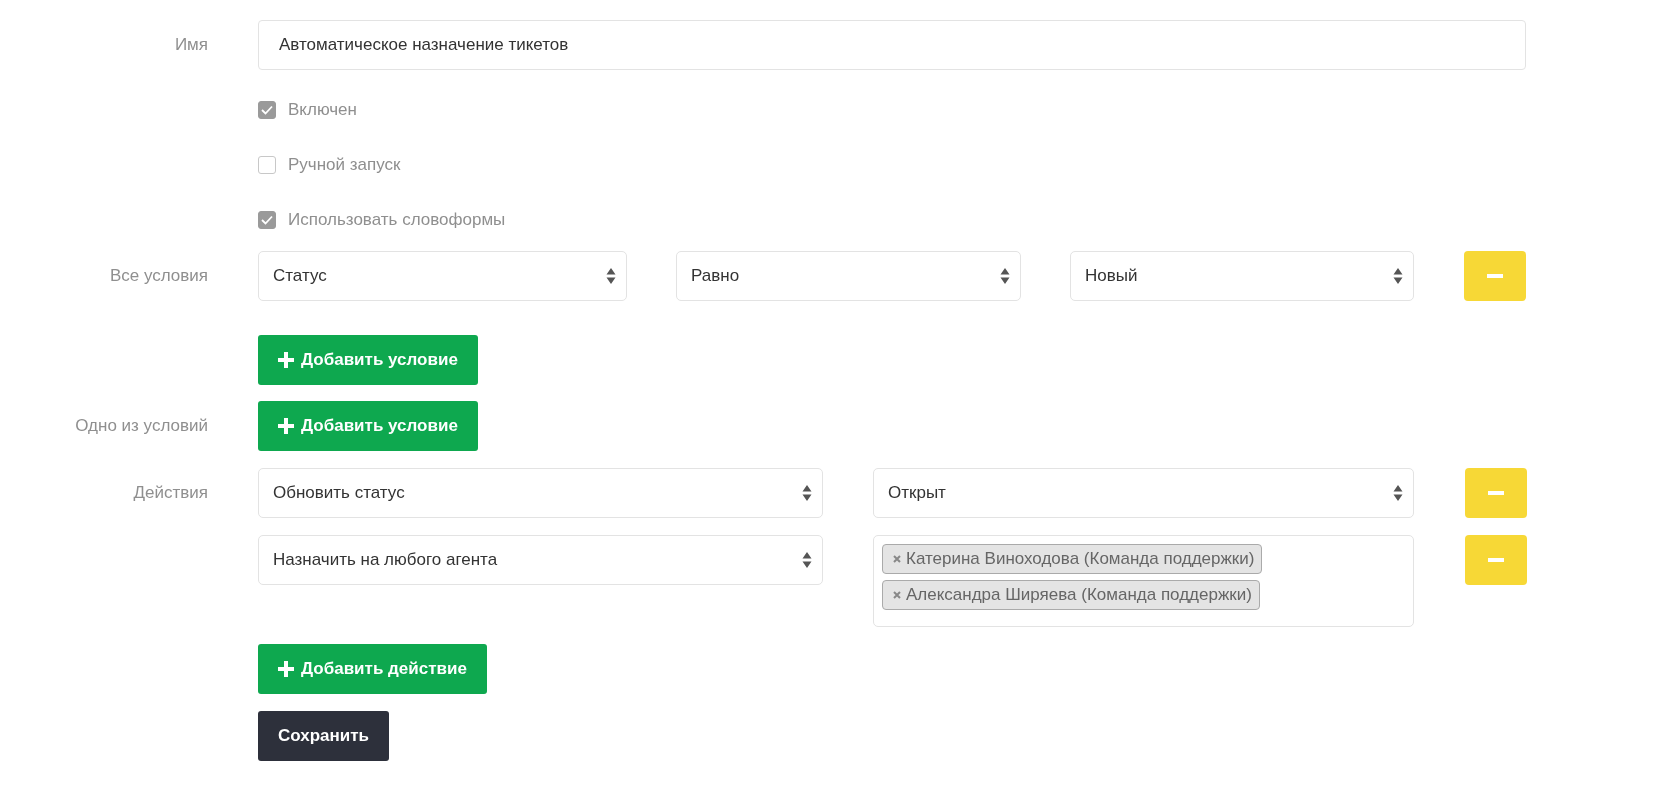 The image size is (1680, 792). I want to click on multi-select-field: Катерина Виноходова (Команда поддержки) Александра Ширяева (Команда поддержки), so click(1143, 581).